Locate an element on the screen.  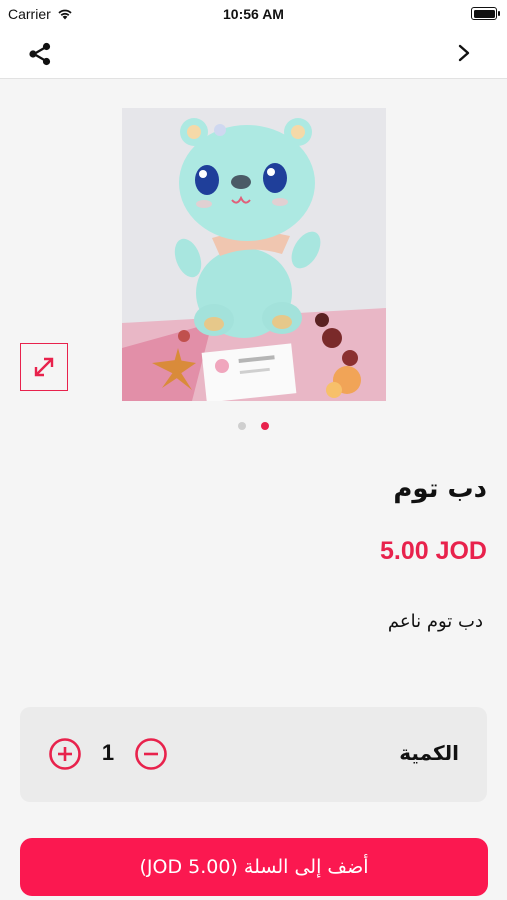
quantity-label: الكمية is located at coordinates (429, 753).